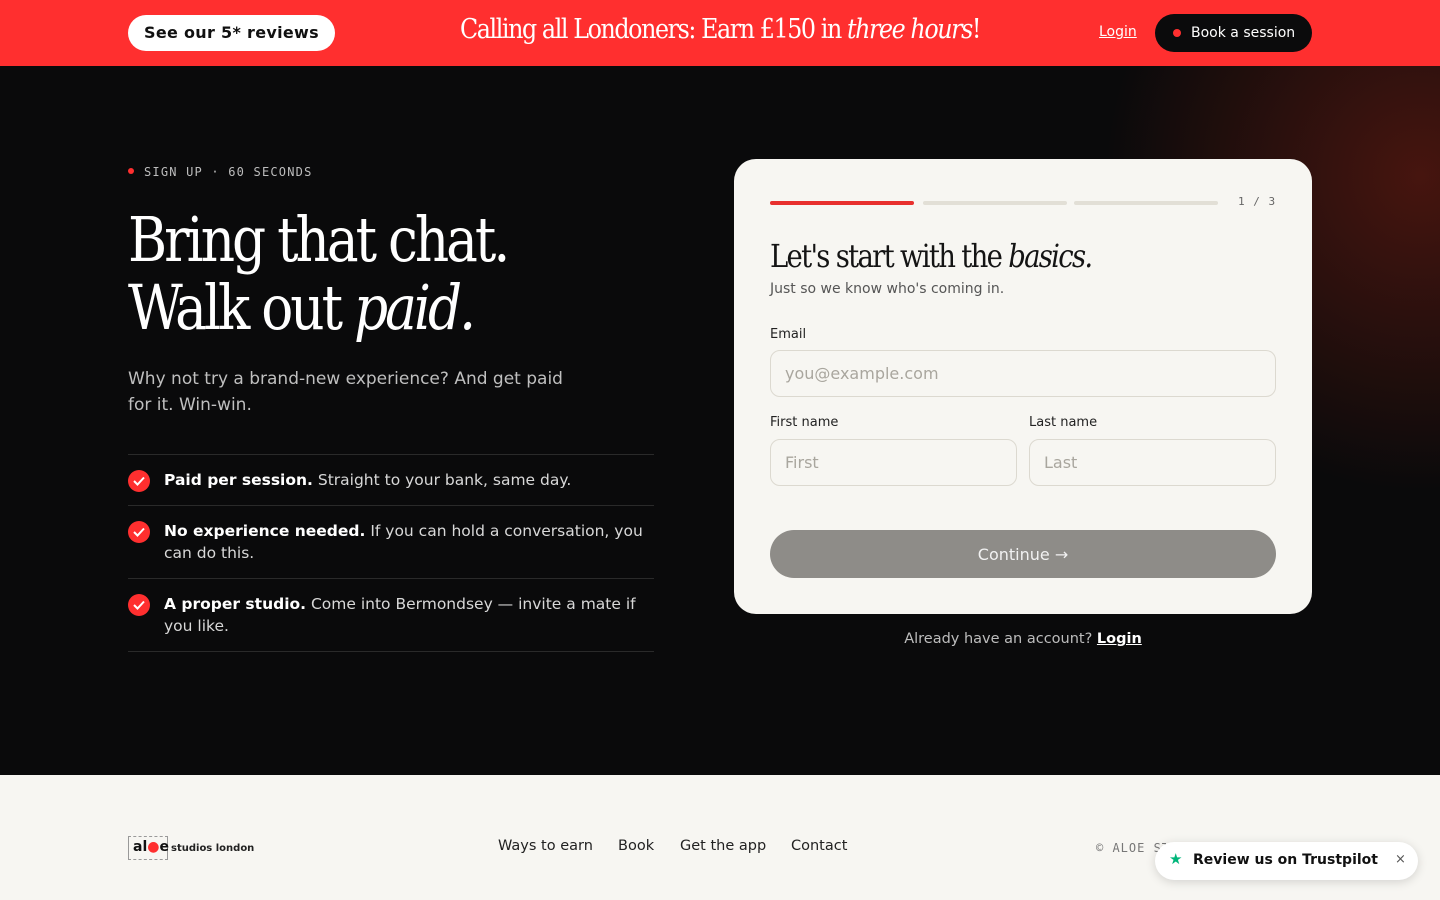  Describe the element at coordinates (1063, 422) in the screenshot. I see `last-name-label: Last name` at that location.